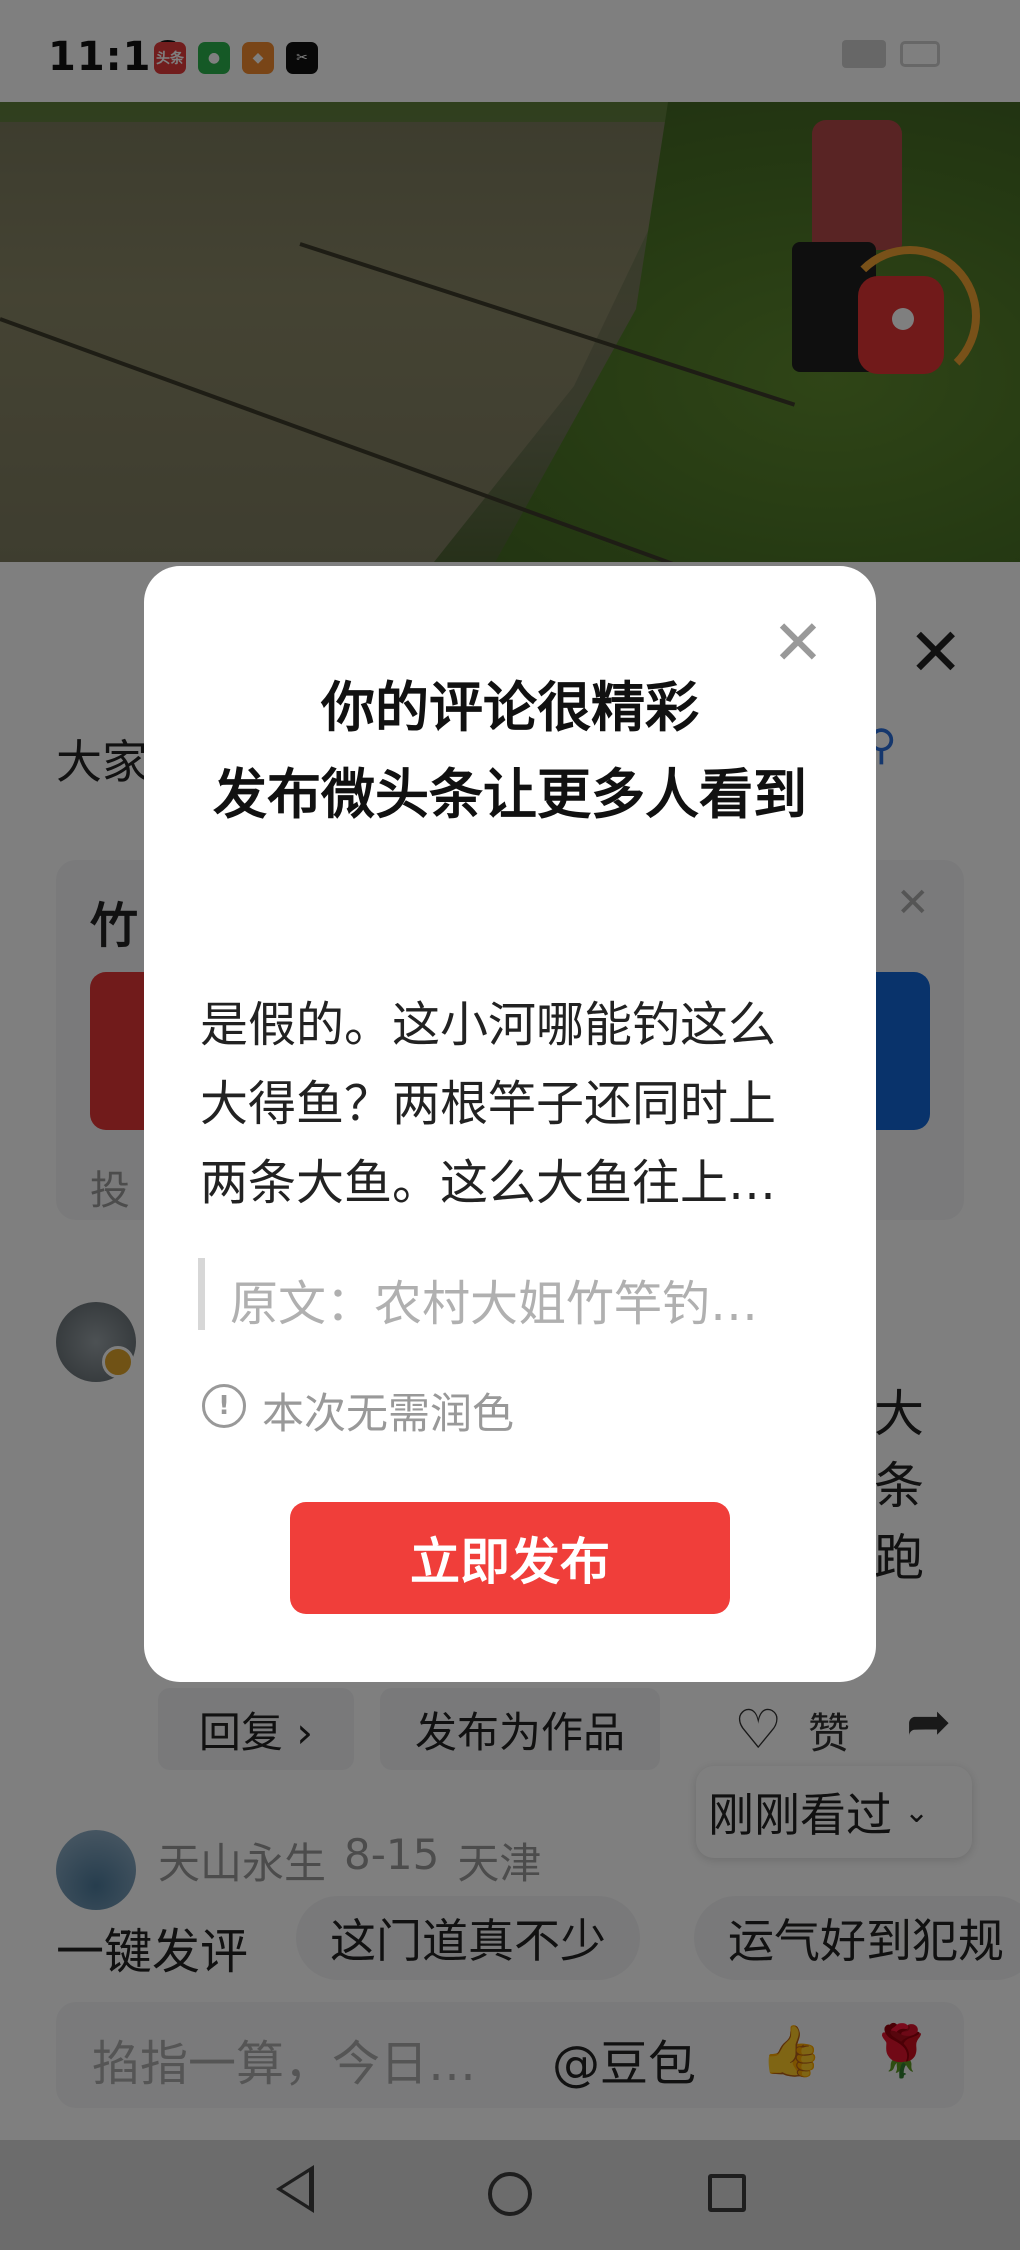 Image resolution: width=1020 pixels, height=2250 pixels. Describe the element at coordinates (224, 1406) in the screenshot. I see `info-icon: !` at that location.